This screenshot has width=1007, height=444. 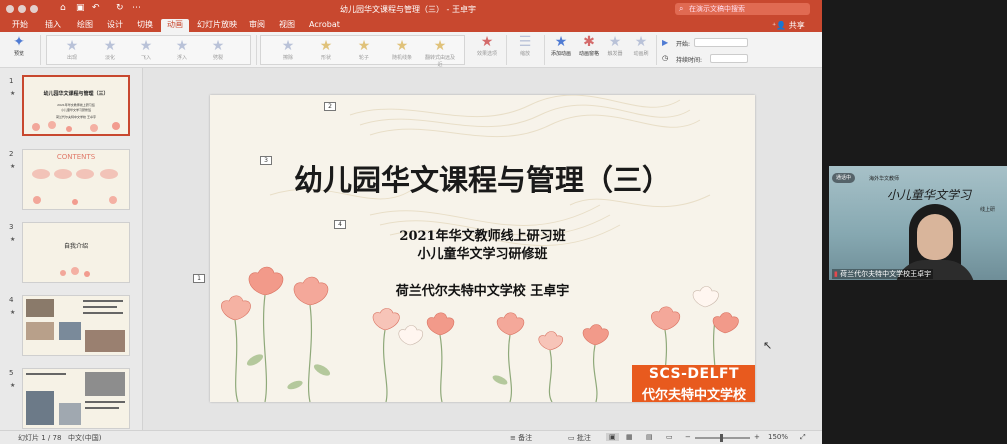 I want to click on zoom-level: 150%, so click(x=778, y=437).